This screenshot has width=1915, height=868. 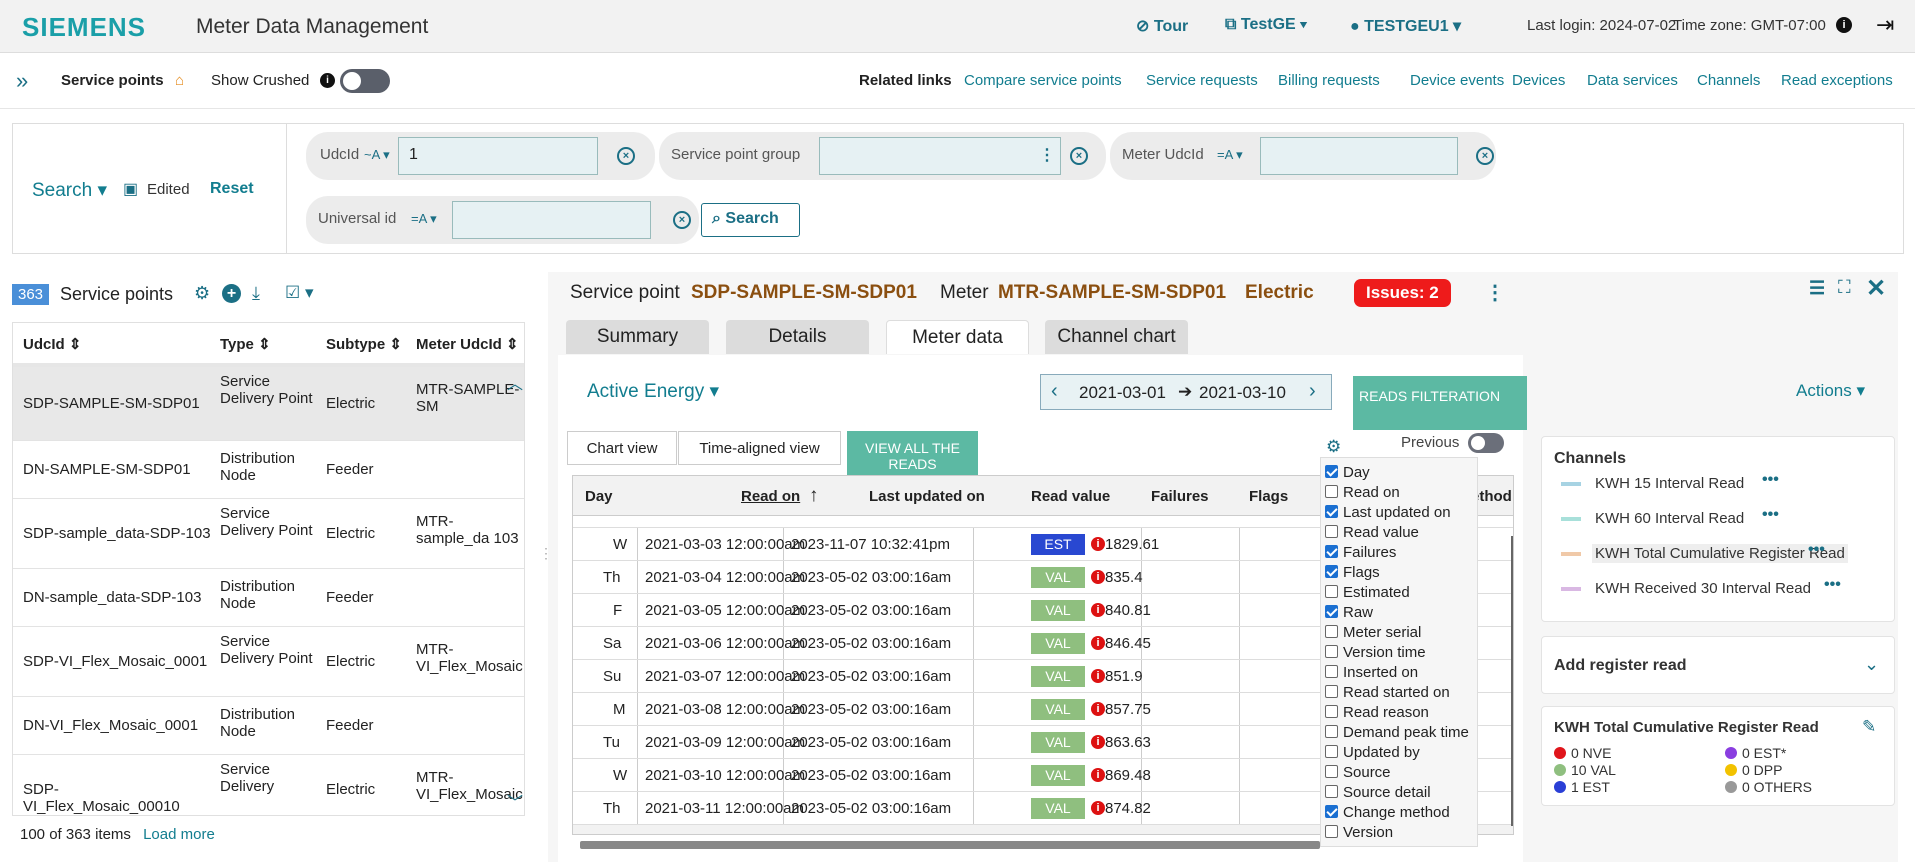 What do you see at coordinates (814, 496) in the screenshot?
I see `sort-up-icon: ↑` at bounding box center [814, 496].